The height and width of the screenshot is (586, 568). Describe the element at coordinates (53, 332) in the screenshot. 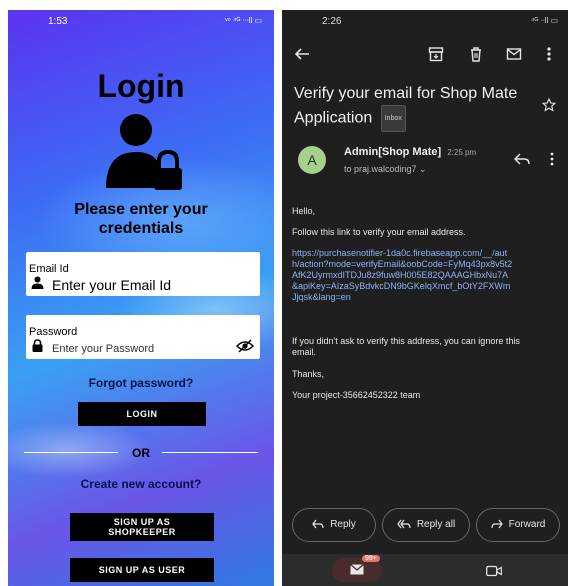

I see `password-label: Password` at that location.